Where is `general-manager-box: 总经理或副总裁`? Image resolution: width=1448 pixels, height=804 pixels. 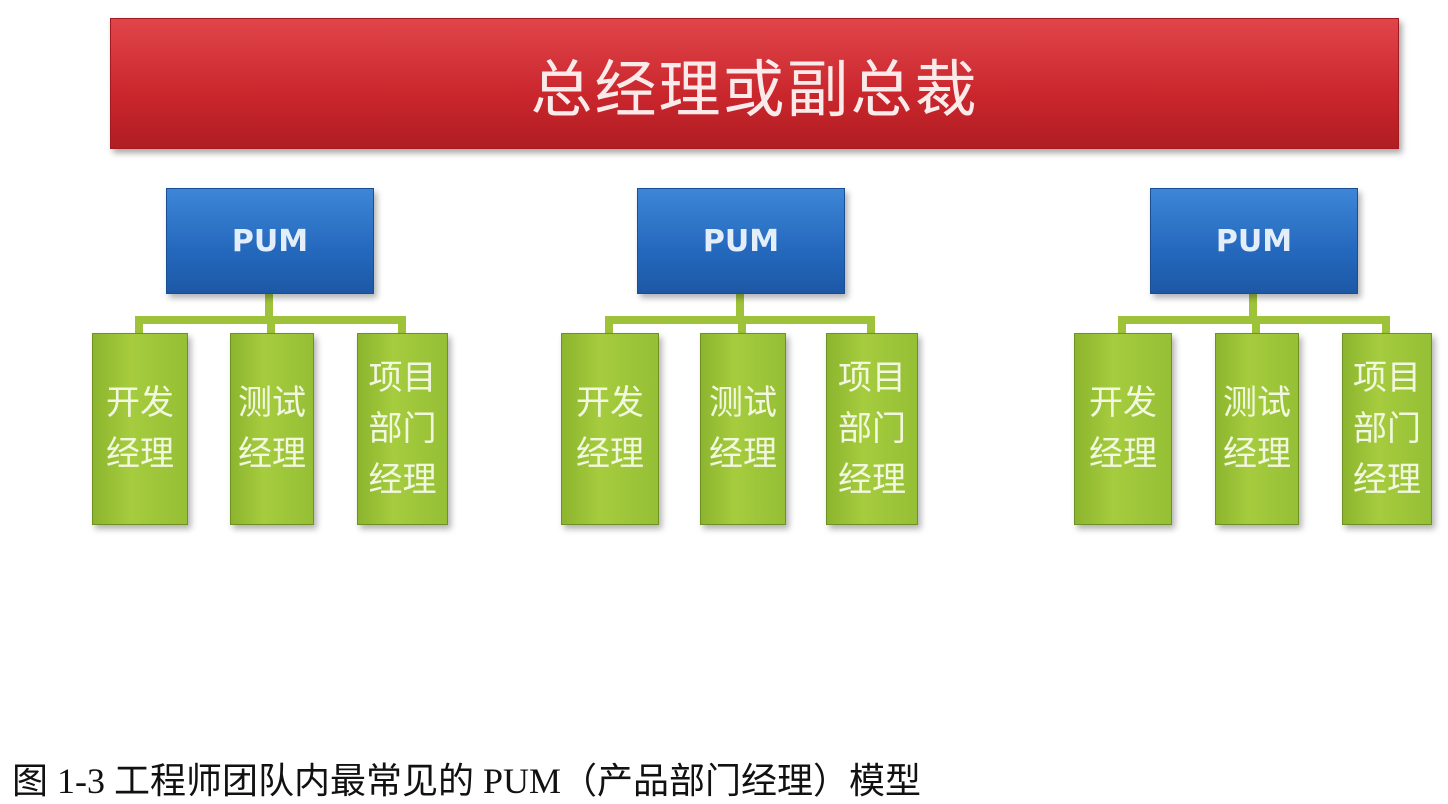 general-manager-box: 总经理或副总裁 is located at coordinates (754, 83).